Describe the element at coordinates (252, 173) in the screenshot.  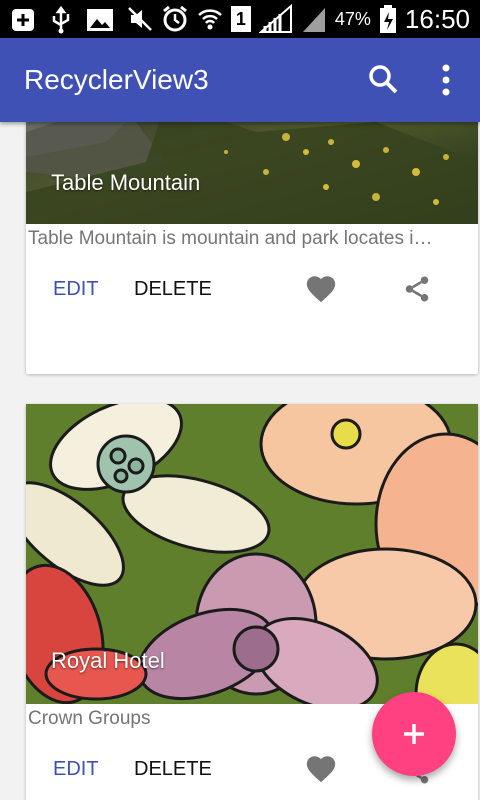
I see `card-image-mountain: Table Mountain` at that location.